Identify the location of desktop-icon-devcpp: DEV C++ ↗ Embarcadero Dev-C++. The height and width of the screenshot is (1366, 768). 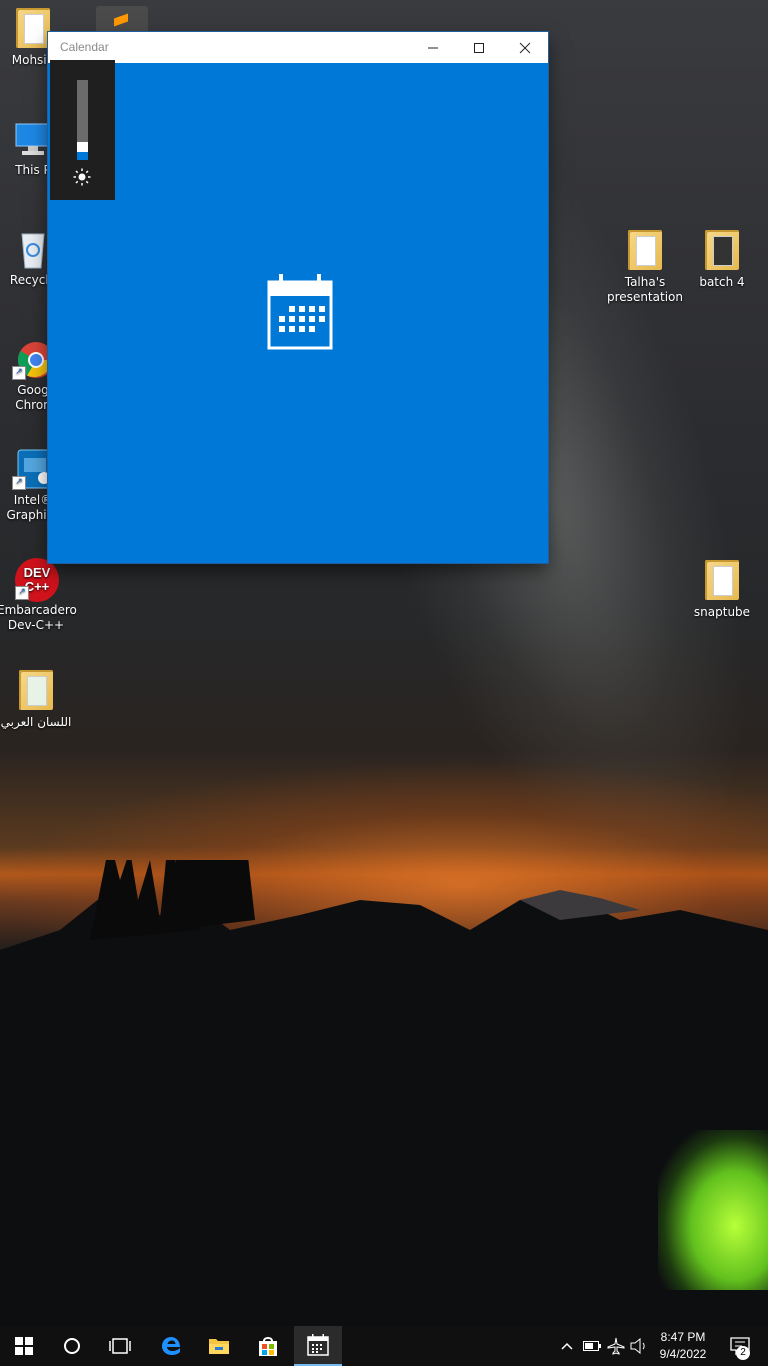
(38, 595).